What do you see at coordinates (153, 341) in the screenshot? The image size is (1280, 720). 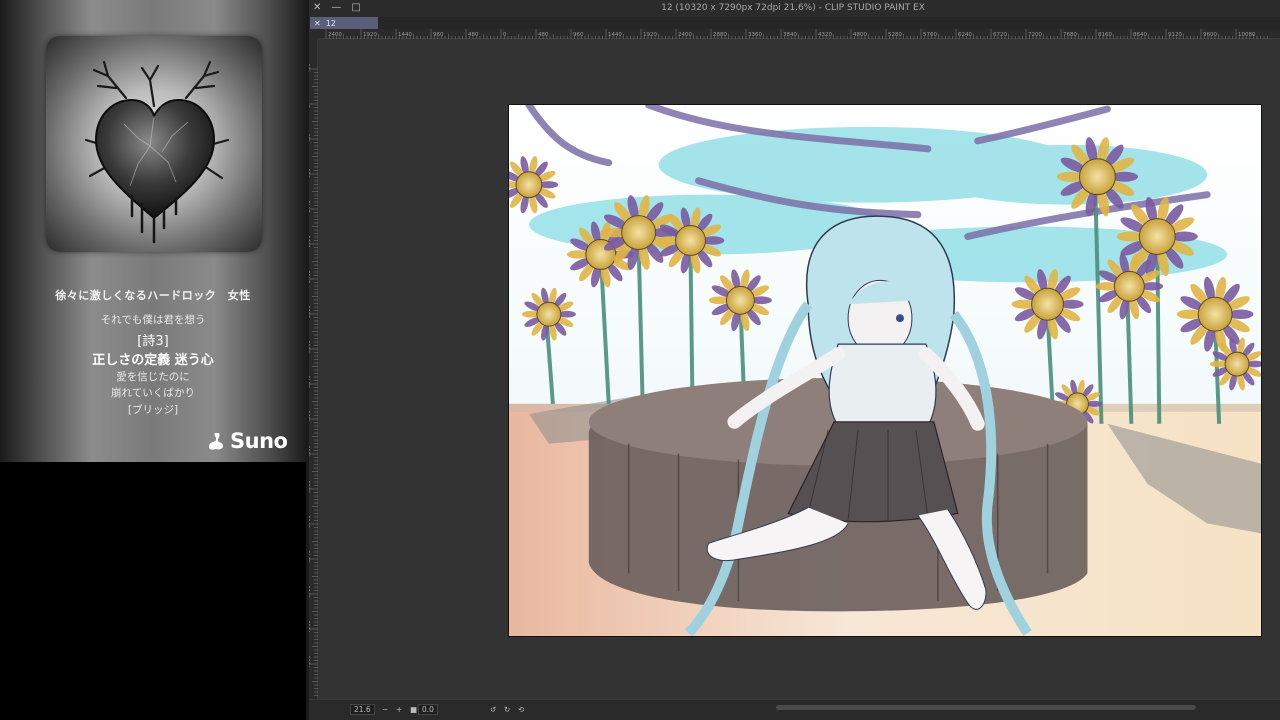 I see `lyric-section-label: [詩3]` at bounding box center [153, 341].